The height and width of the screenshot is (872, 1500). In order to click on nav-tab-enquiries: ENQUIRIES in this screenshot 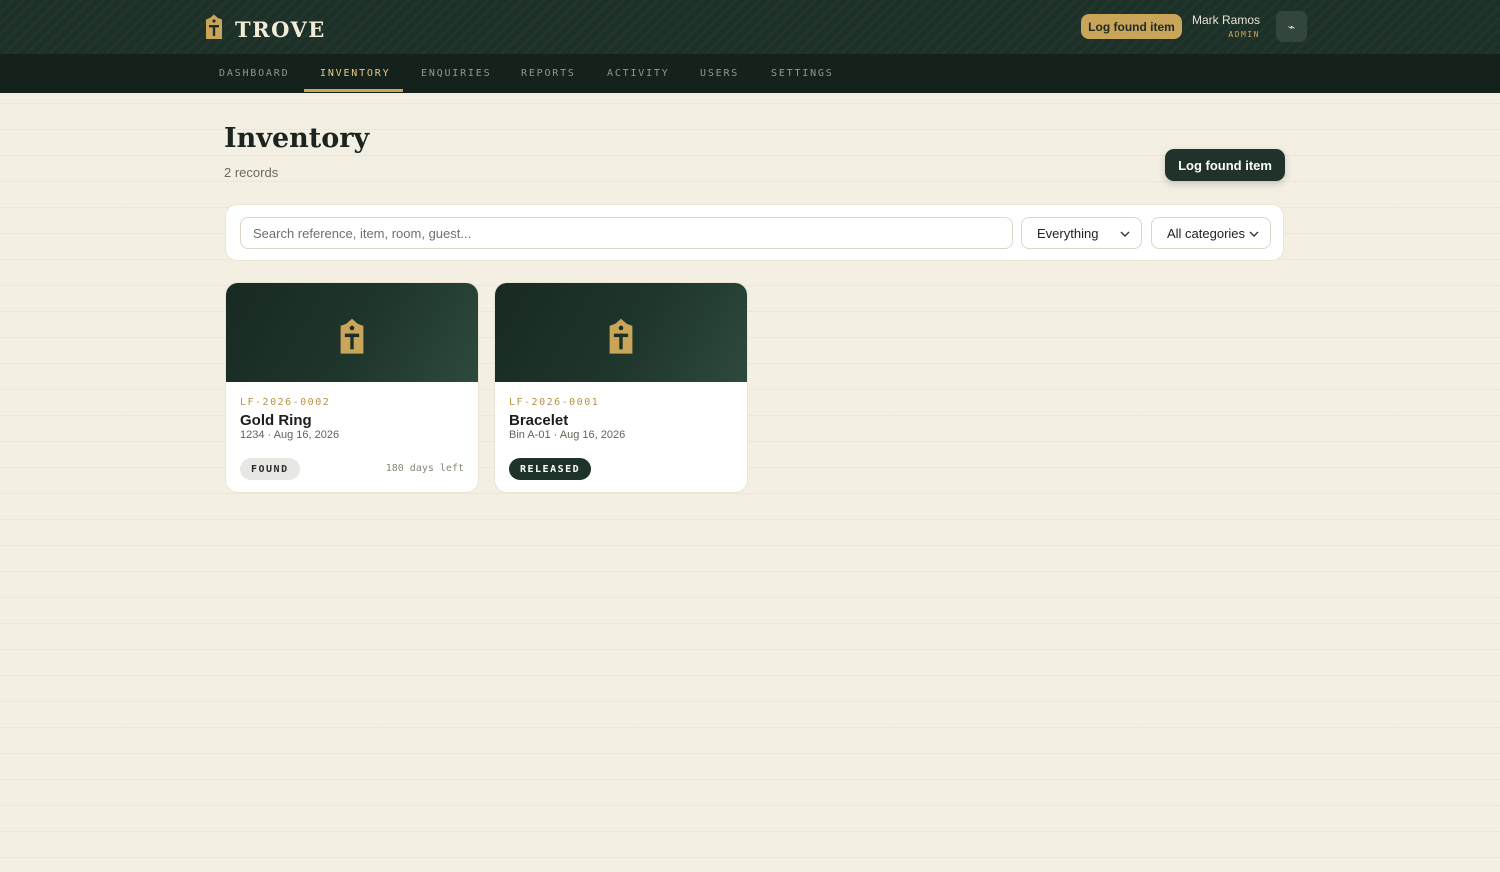, I will do `click(456, 73)`.